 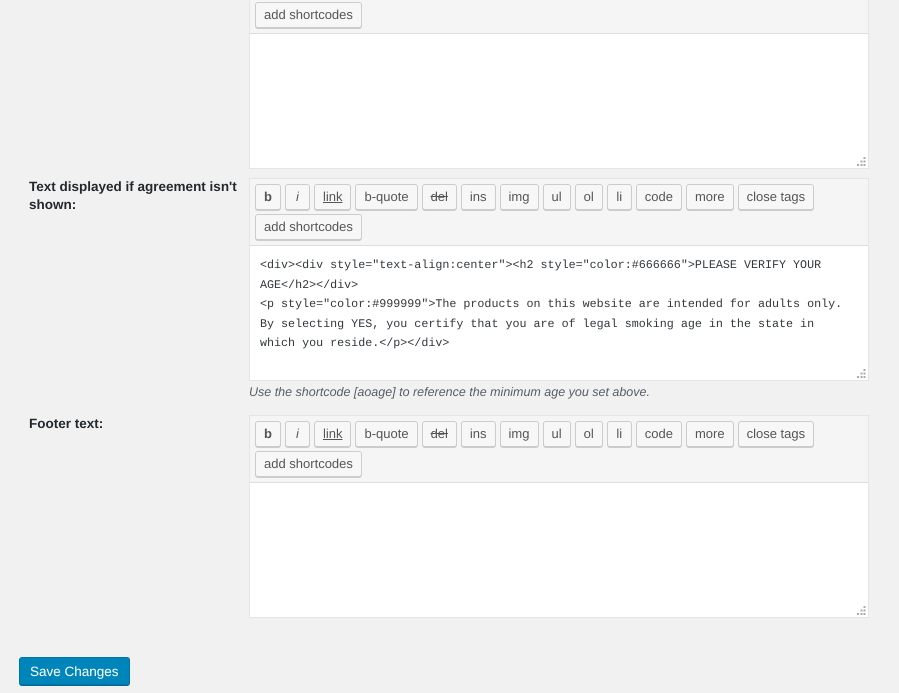 I want to click on field-label: Footer text:, so click(x=66, y=424).